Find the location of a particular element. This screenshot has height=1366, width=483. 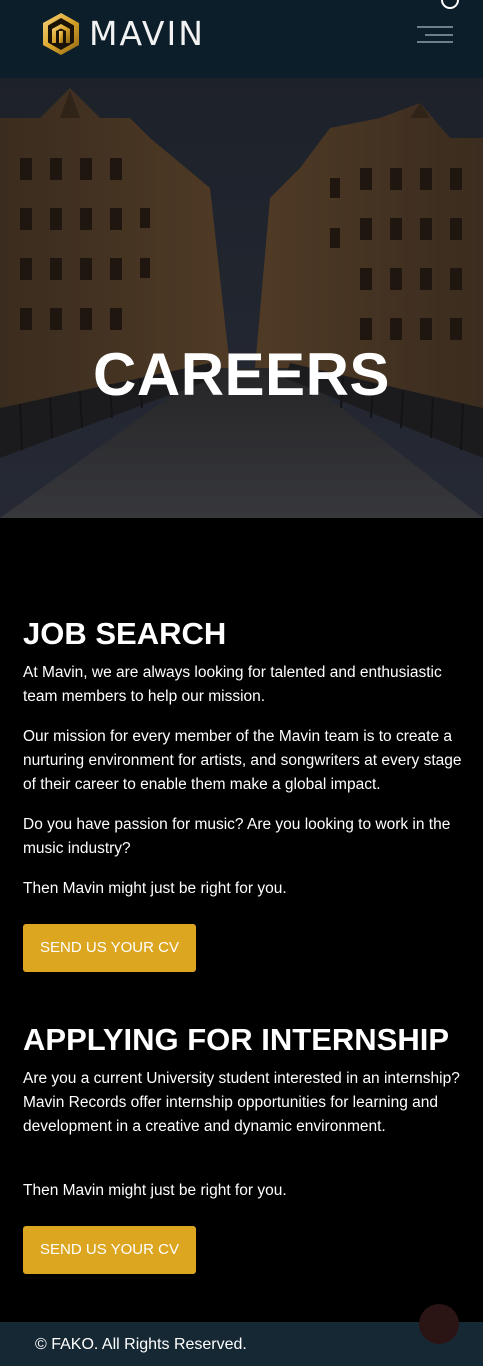

send-cv-internship-button: SEND US YOUR CV is located at coordinates (109, 1250).